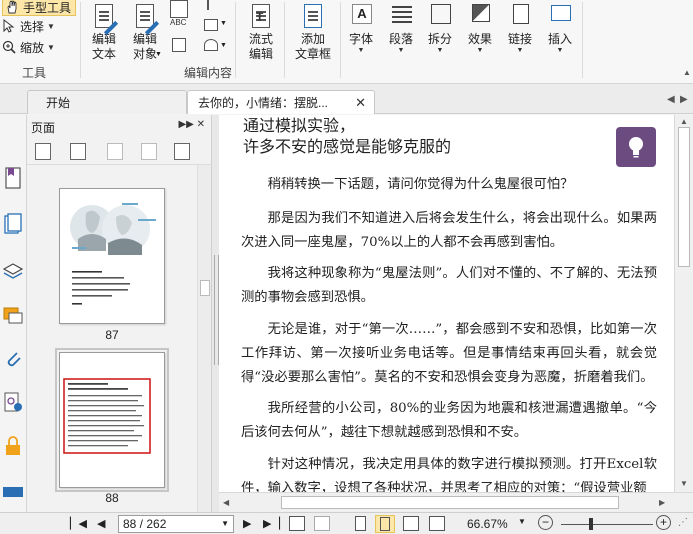  What do you see at coordinates (32, 26) in the screenshot?
I see `select-tool-label: 选择` at bounding box center [32, 26].